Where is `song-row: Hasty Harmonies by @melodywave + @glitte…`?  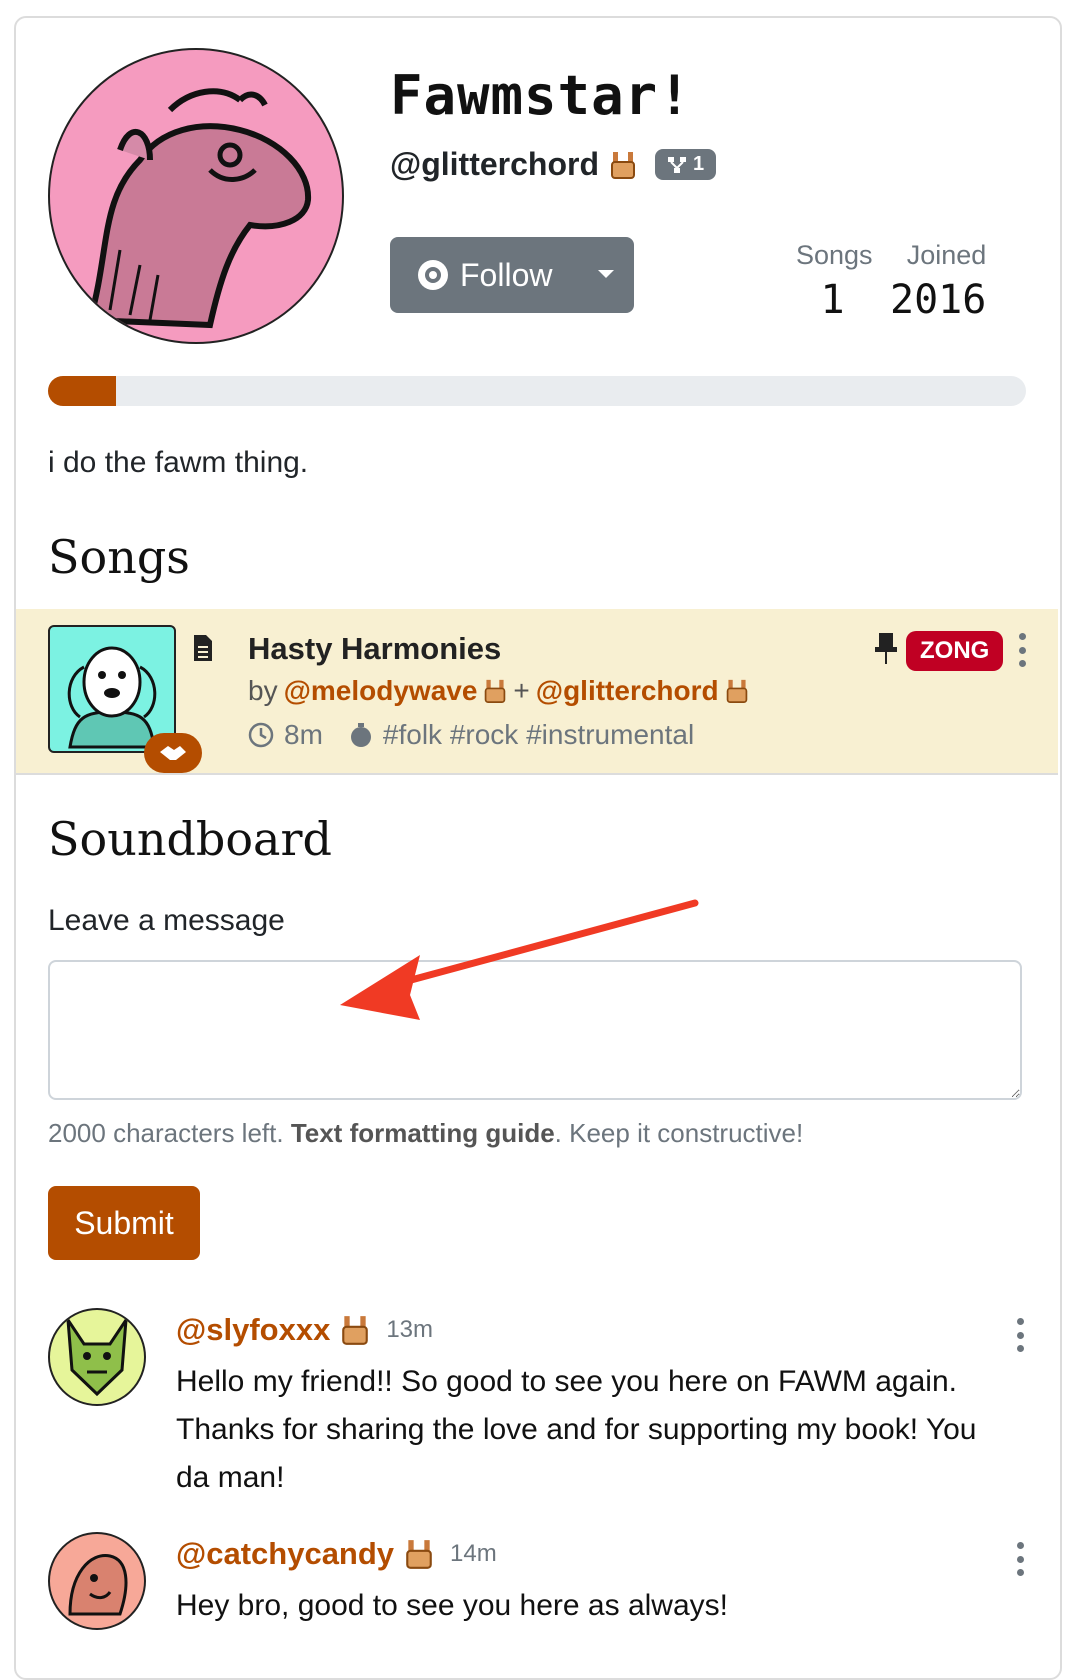 song-row: Hasty Harmonies by @melodywave + @glitte… is located at coordinates (537, 692).